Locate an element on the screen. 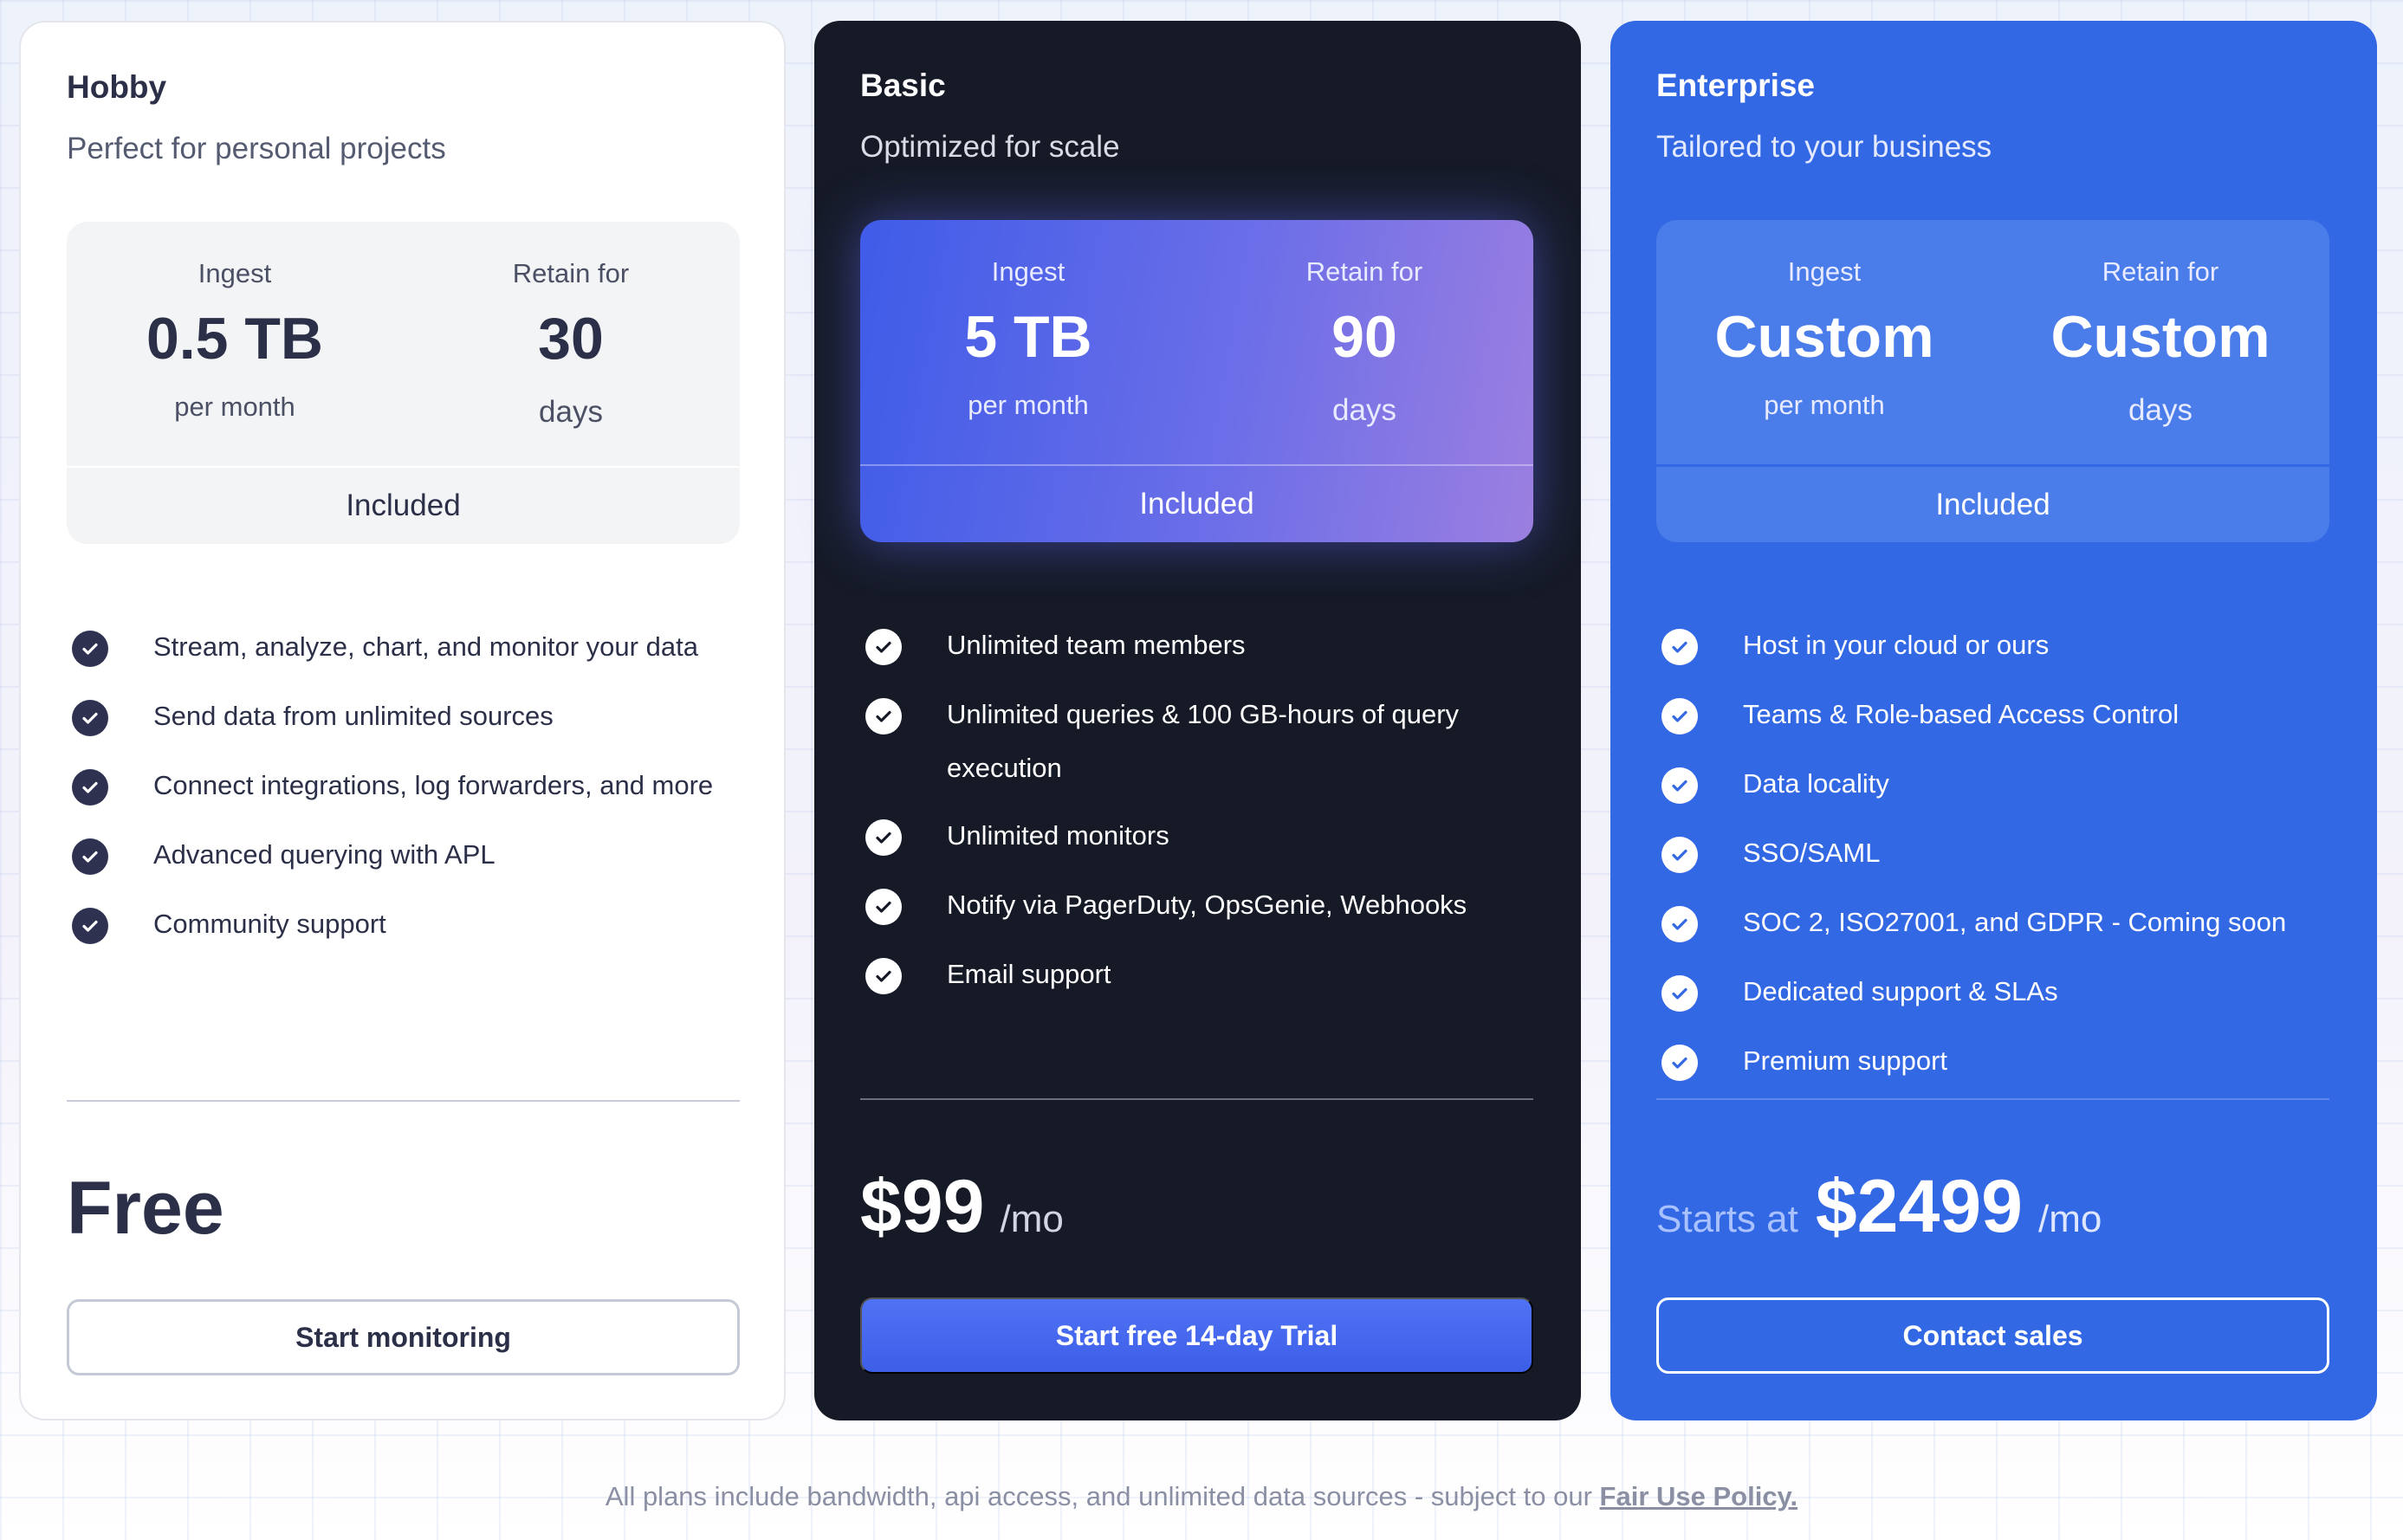 The image size is (2403, 1540). feature-text: Email support is located at coordinates (1029, 974).